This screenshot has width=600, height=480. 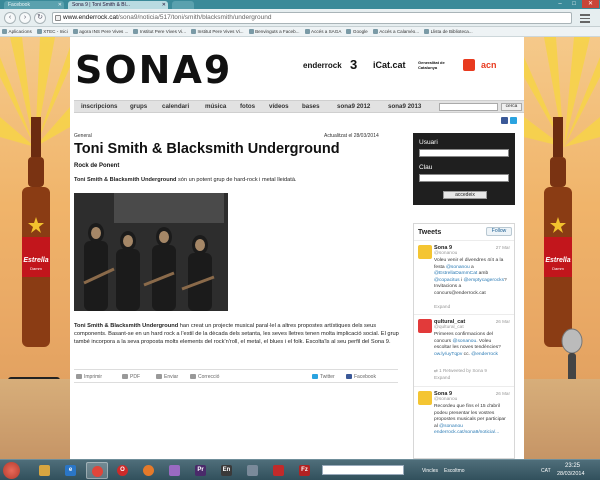 What do you see at coordinates (138, 106) in the screenshot?
I see `nav-grups: grups` at bounding box center [138, 106].